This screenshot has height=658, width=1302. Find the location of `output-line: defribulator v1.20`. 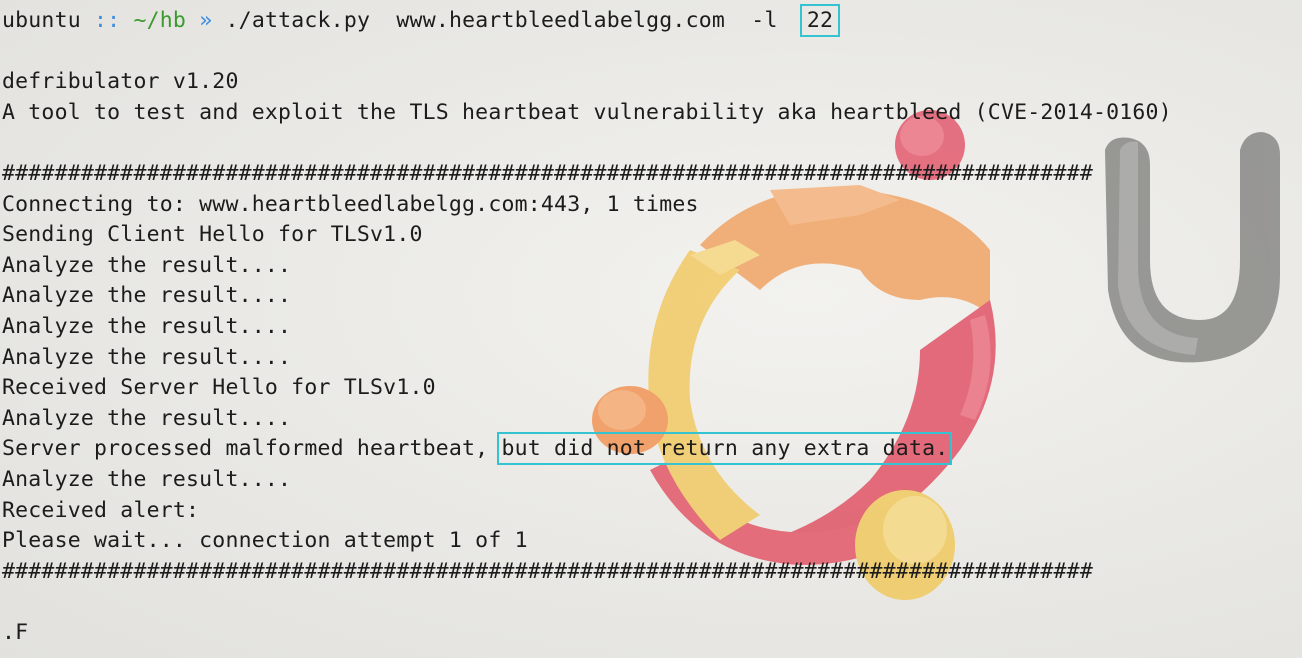

output-line: defribulator v1.20 is located at coordinates (120, 82).